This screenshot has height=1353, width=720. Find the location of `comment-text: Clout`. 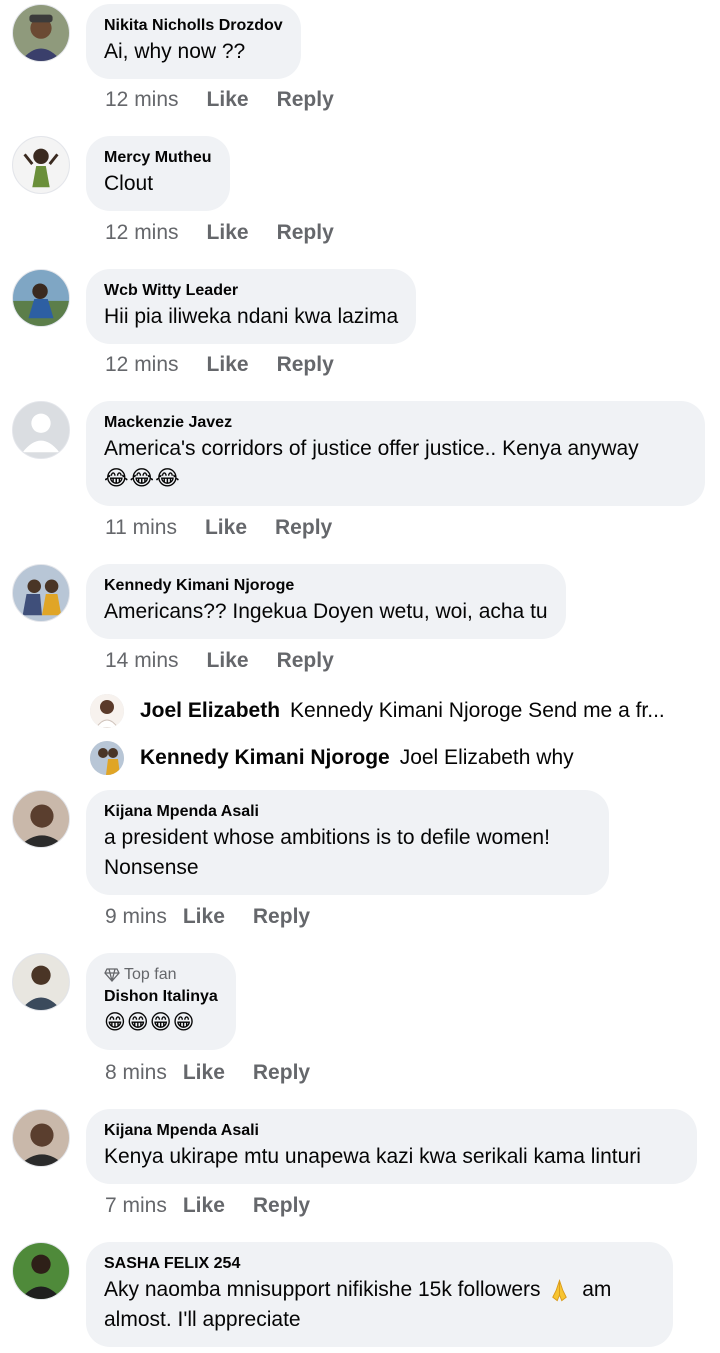

comment-text: Clout is located at coordinates (129, 183).